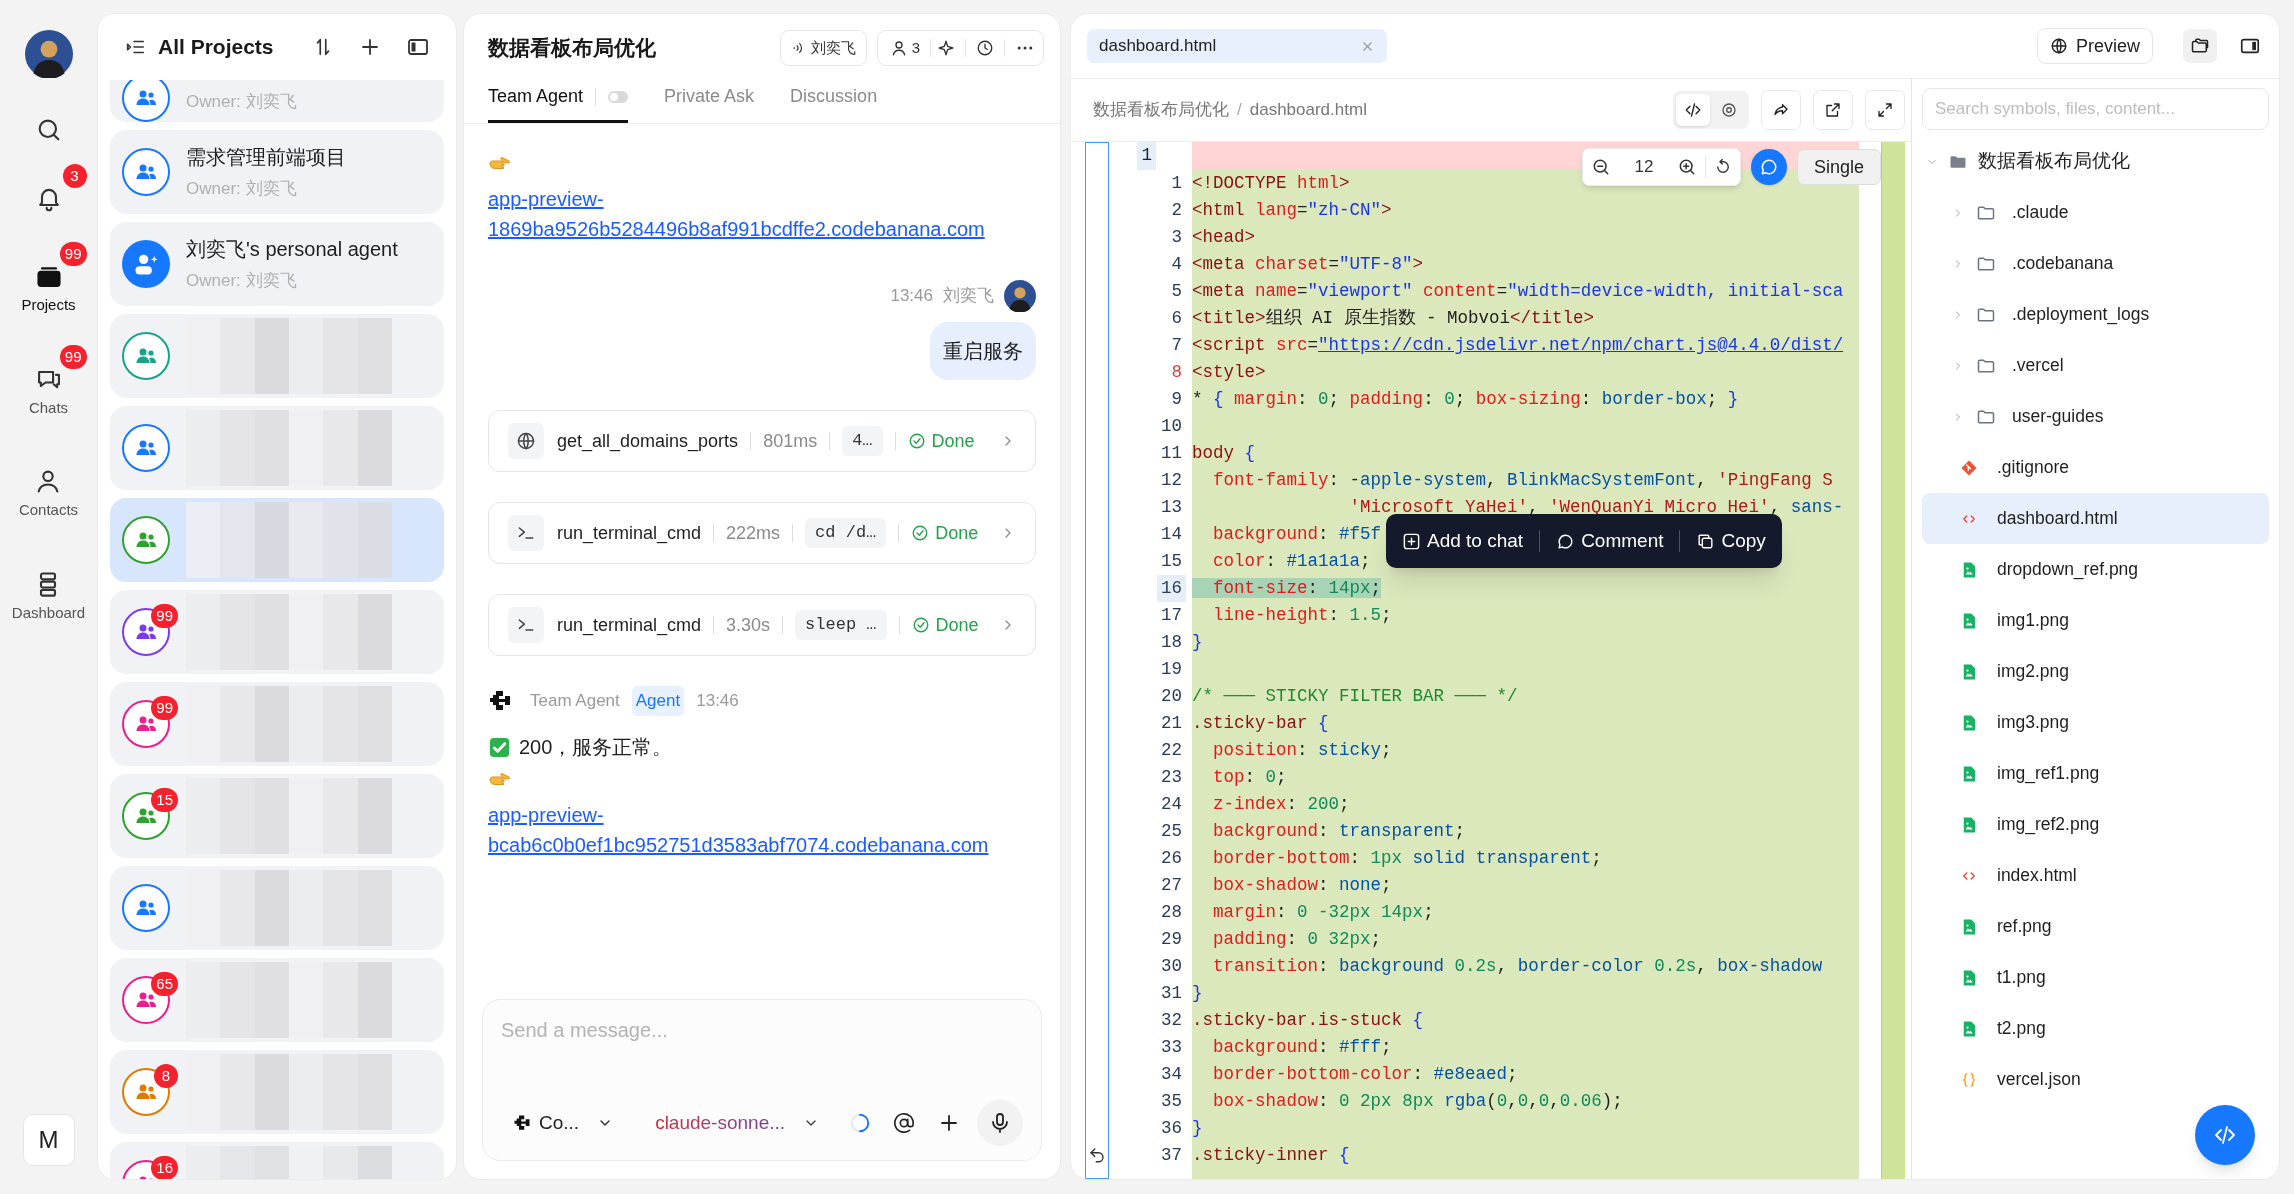 The height and width of the screenshot is (1194, 2294). What do you see at coordinates (48, 305) in the screenshot?
I see `nav-label: Projects` at bounding box center [48, 305].